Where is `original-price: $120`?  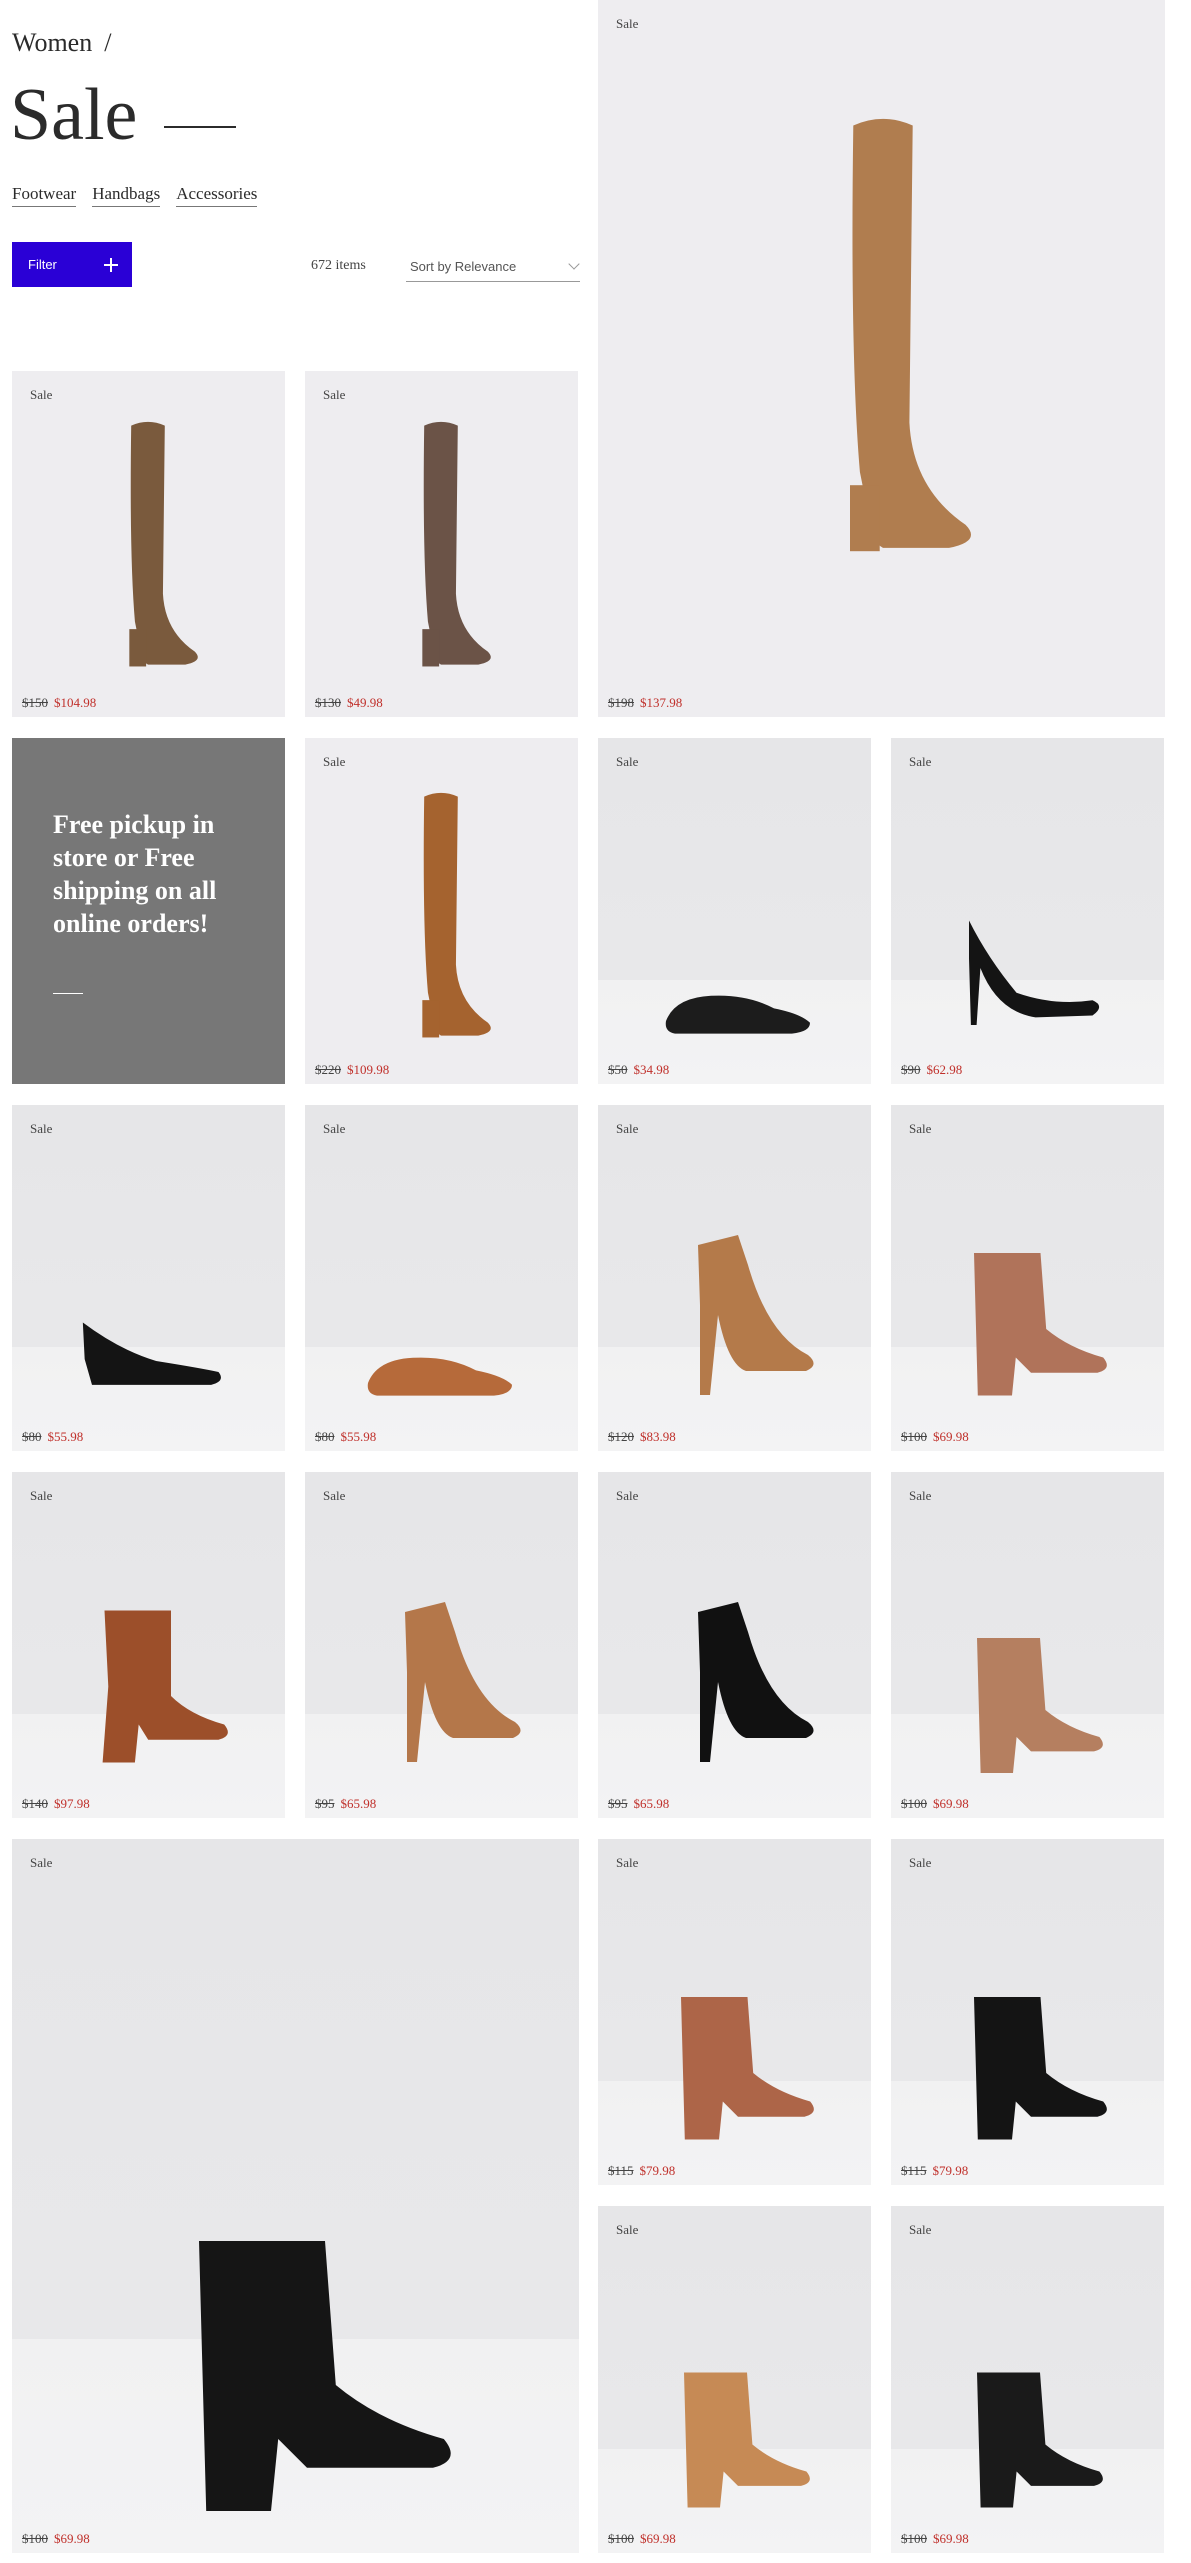
original-price: $120 is located at coordinates (621, 1436).